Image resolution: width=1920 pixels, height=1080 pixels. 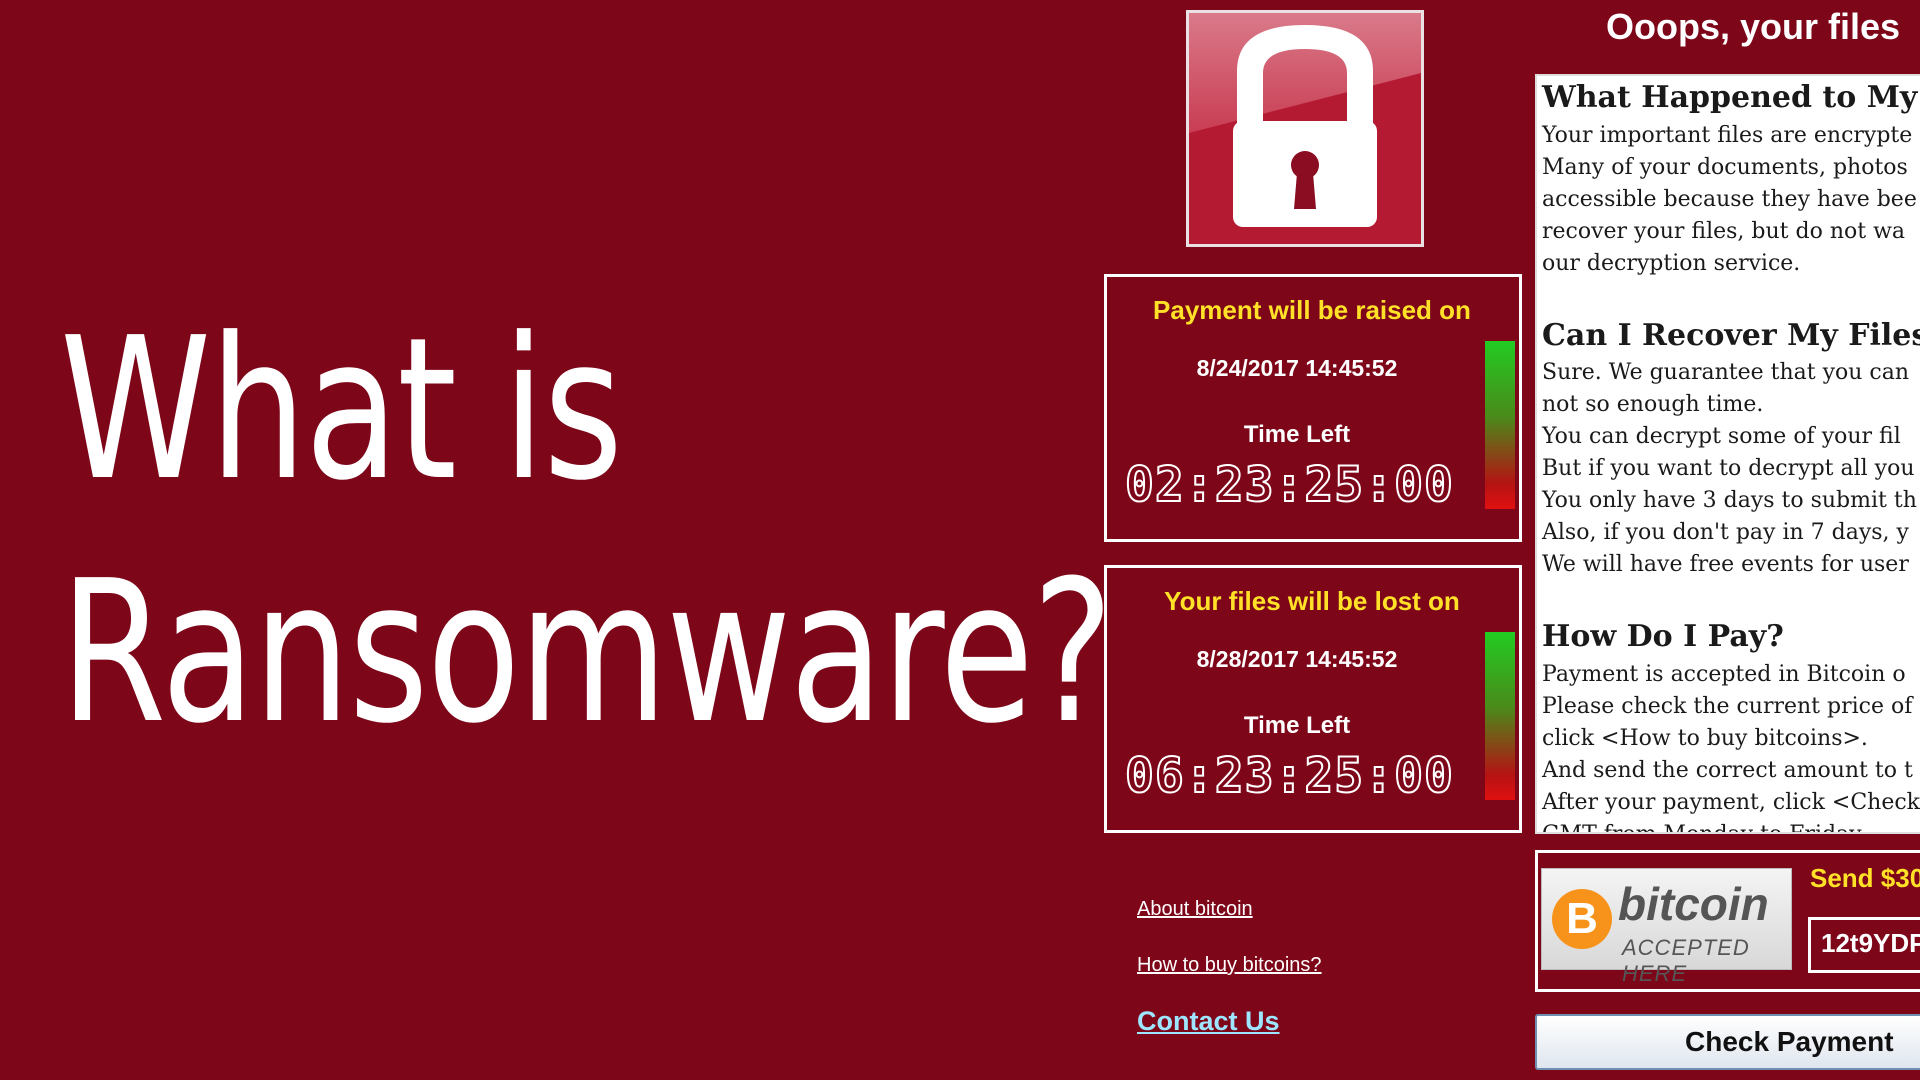 I want to click on countdown-display: 02:23:25:00, so click(x=1289, y=485).